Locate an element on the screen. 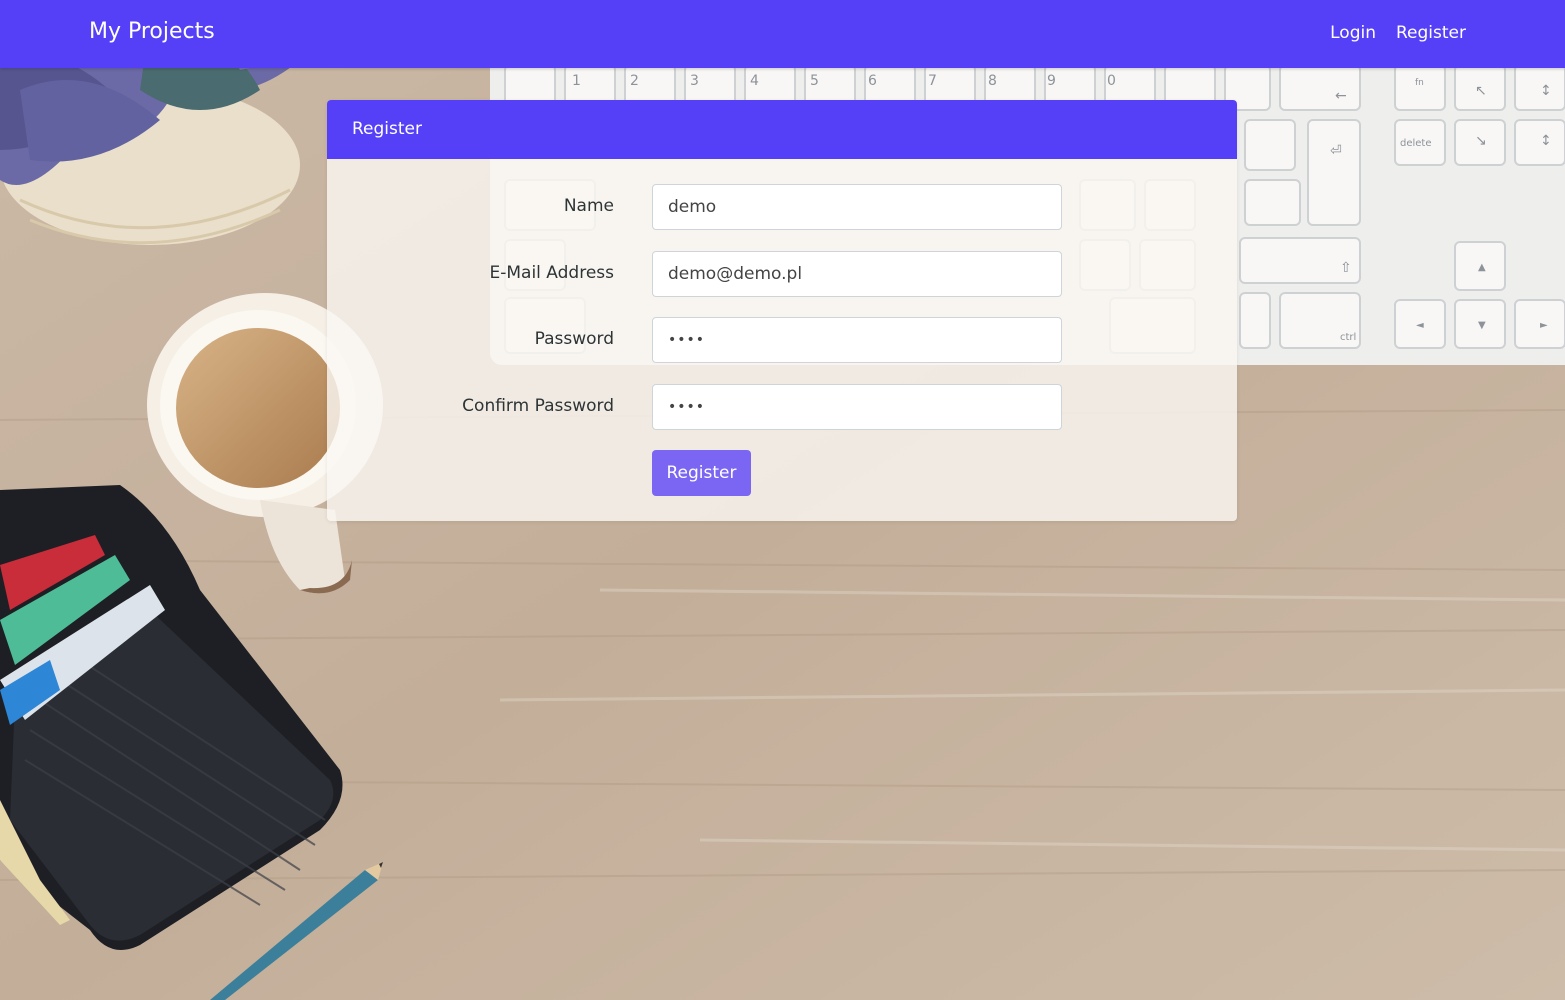 Image resolution: width=1565 pixels, height=1000 pixels. password-row: Password is located at coordinates (782, 340).